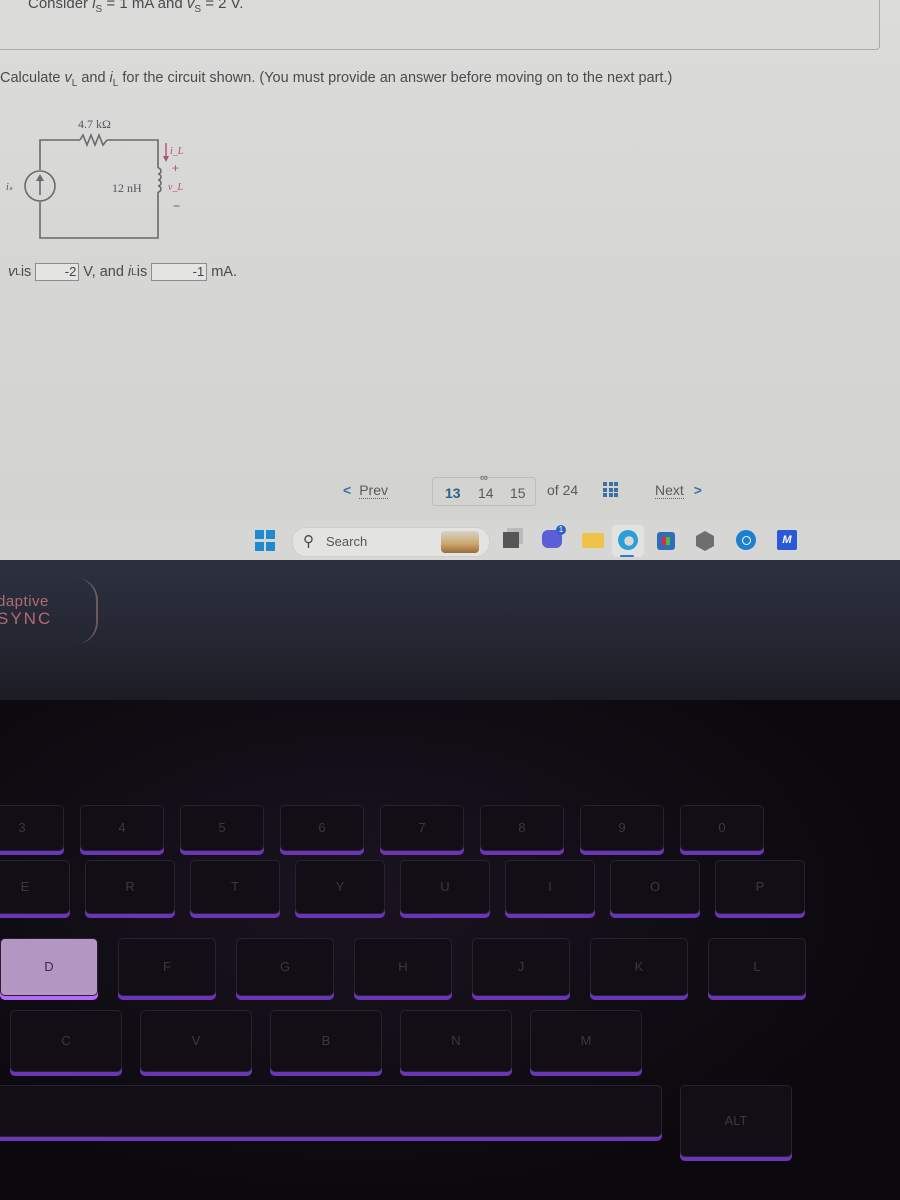  I want to click on question-navigation: < Prev ∞ 13 14 15 of 24 Next >, so click(450, 489).